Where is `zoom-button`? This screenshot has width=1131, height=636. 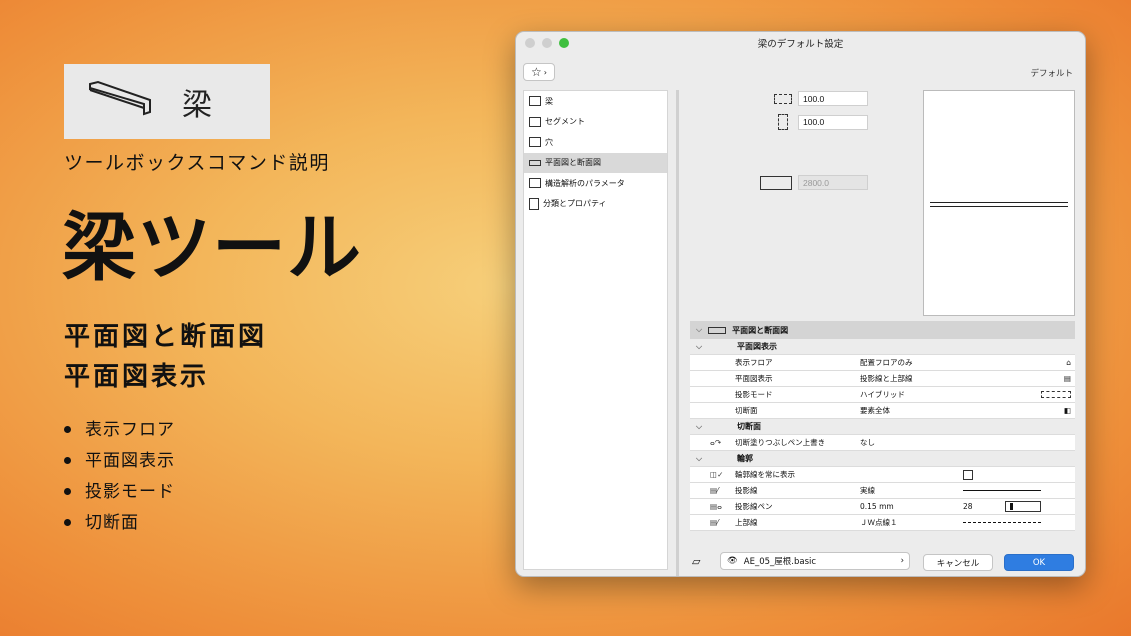 zoom-button is located at coordinates (564, 43).